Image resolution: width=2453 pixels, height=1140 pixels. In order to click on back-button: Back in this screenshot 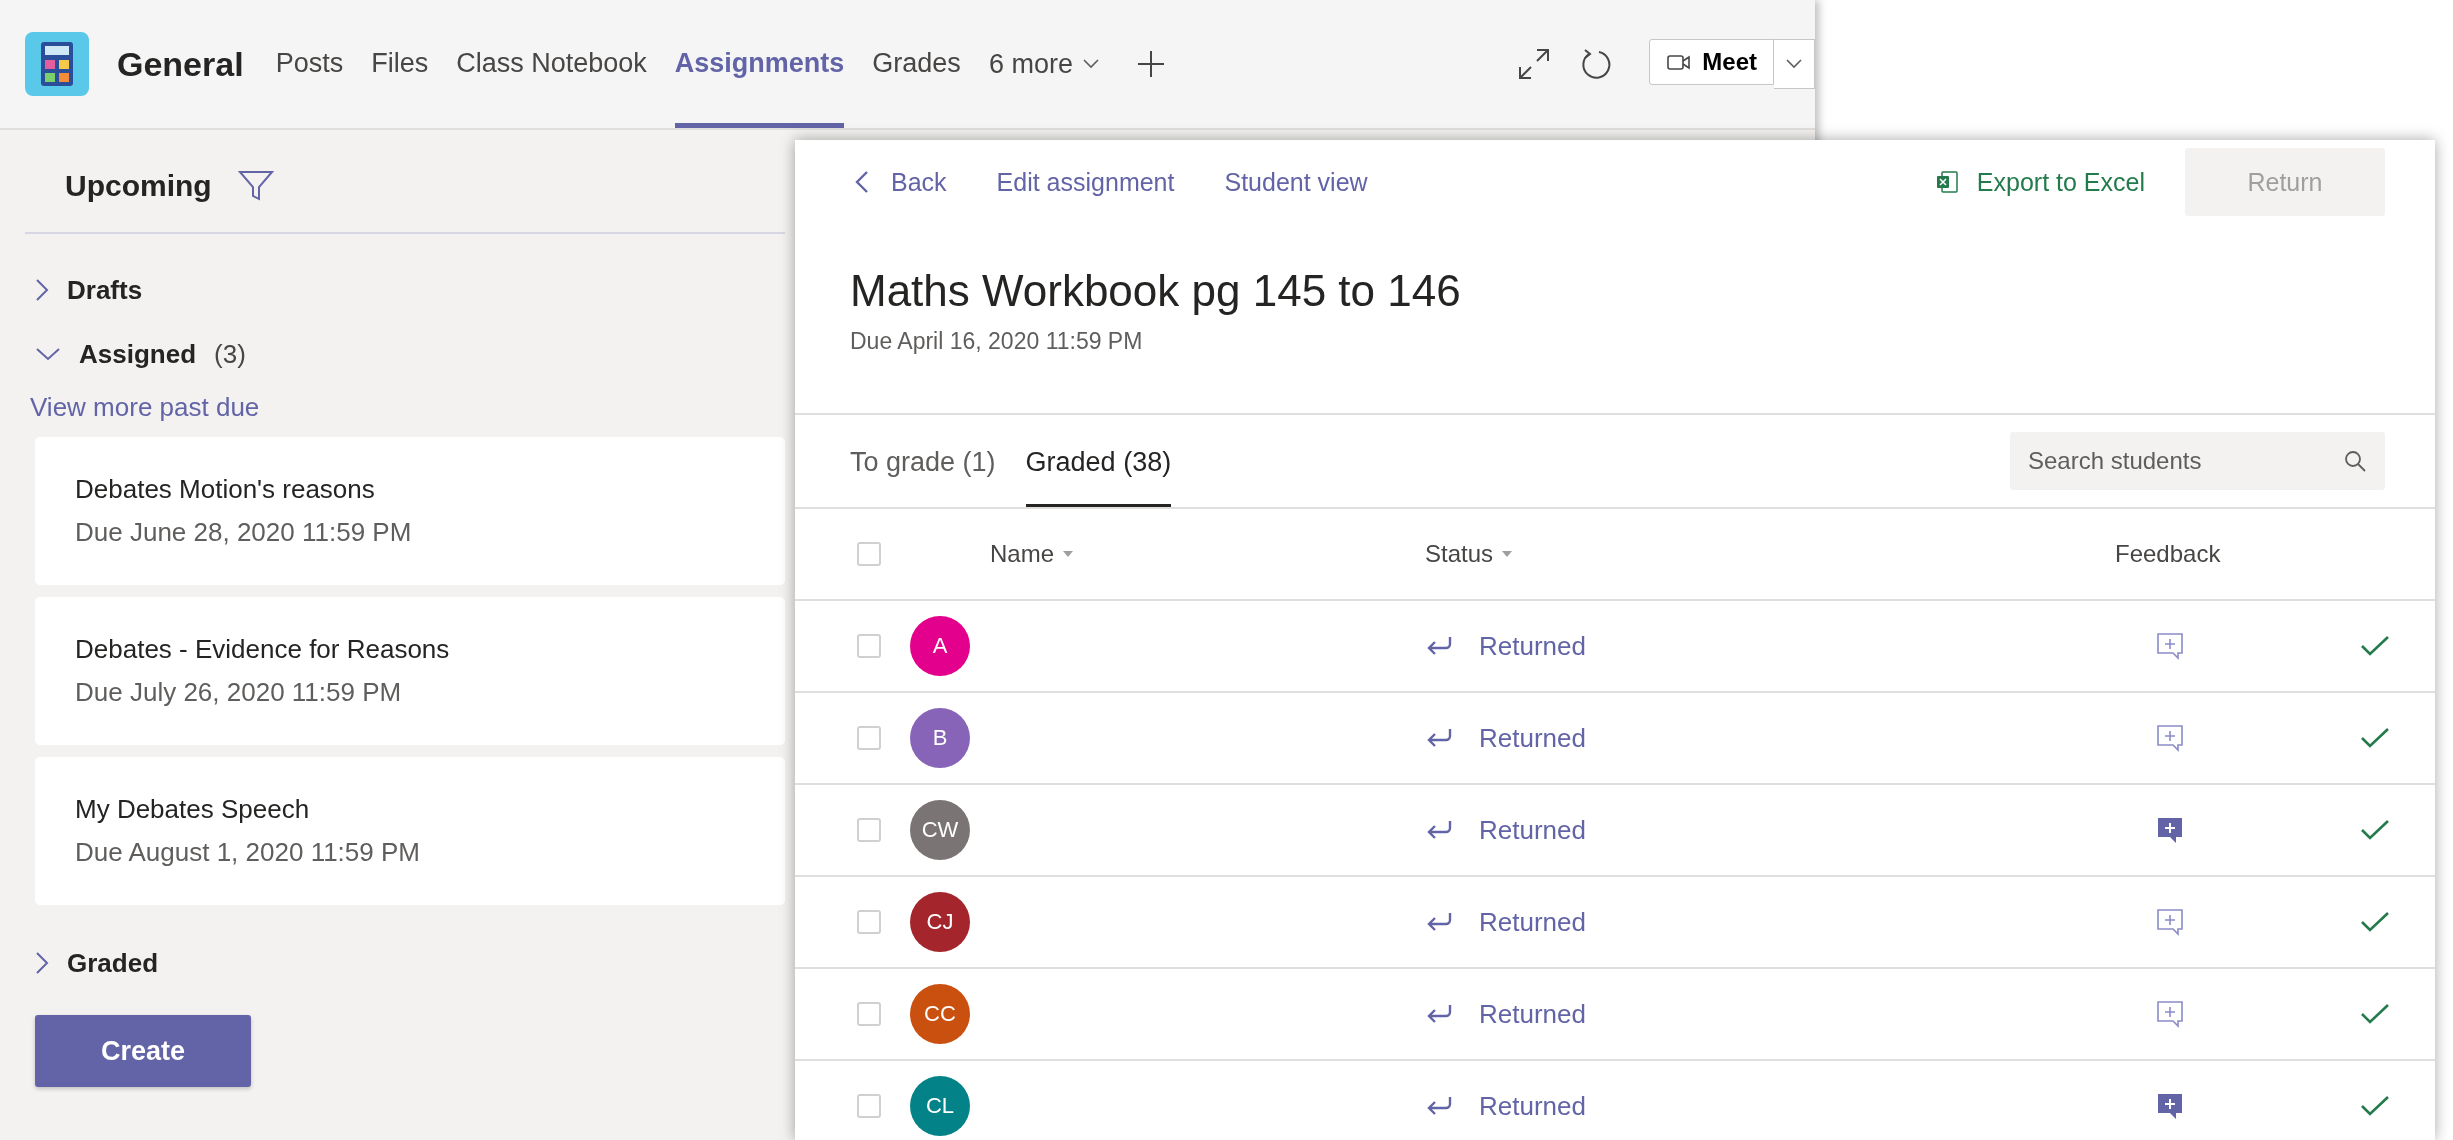, I will do `click(901, 182)`.